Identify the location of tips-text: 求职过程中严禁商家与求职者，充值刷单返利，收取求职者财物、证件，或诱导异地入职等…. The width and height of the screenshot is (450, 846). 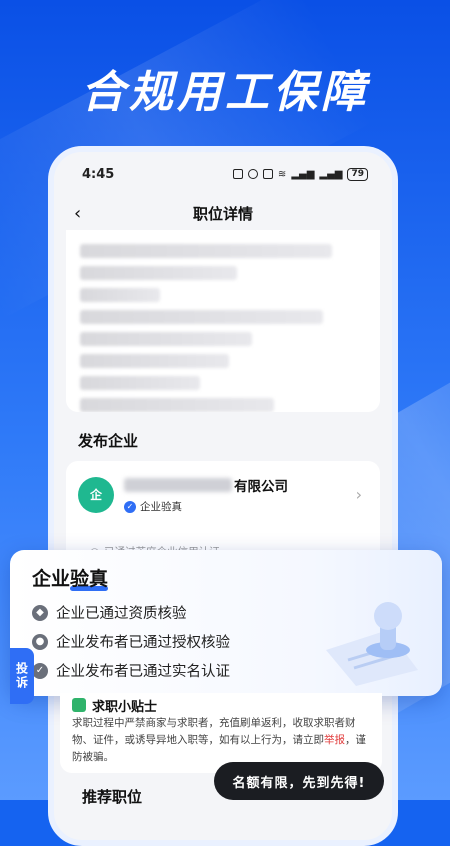
(221, 740).